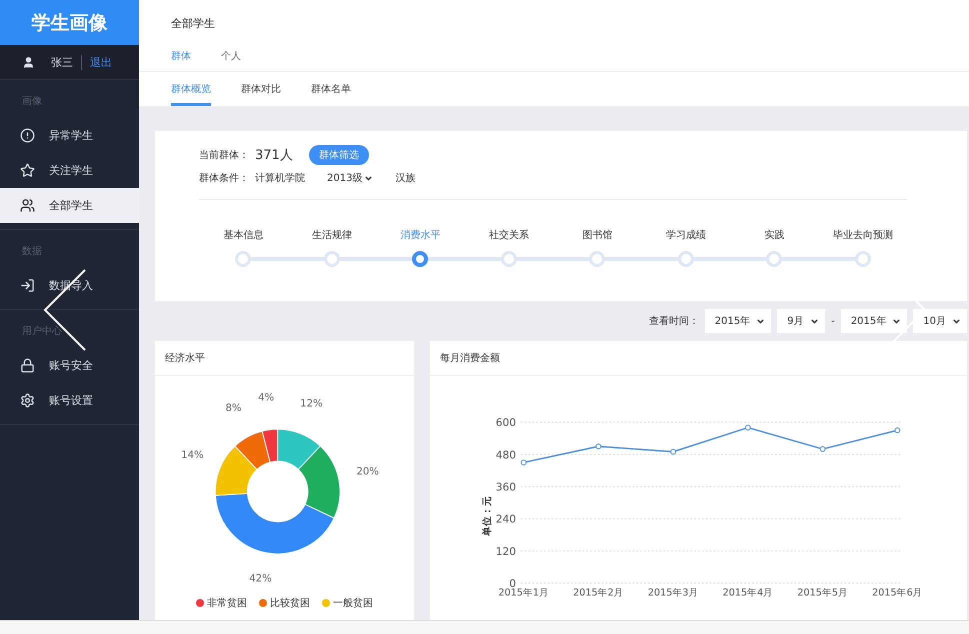 The width and height of the screenshot is (969, 634). Describe the element at coordinates (405, 178) in the screenshot. I see `condition-tag: 汉族` at that location.